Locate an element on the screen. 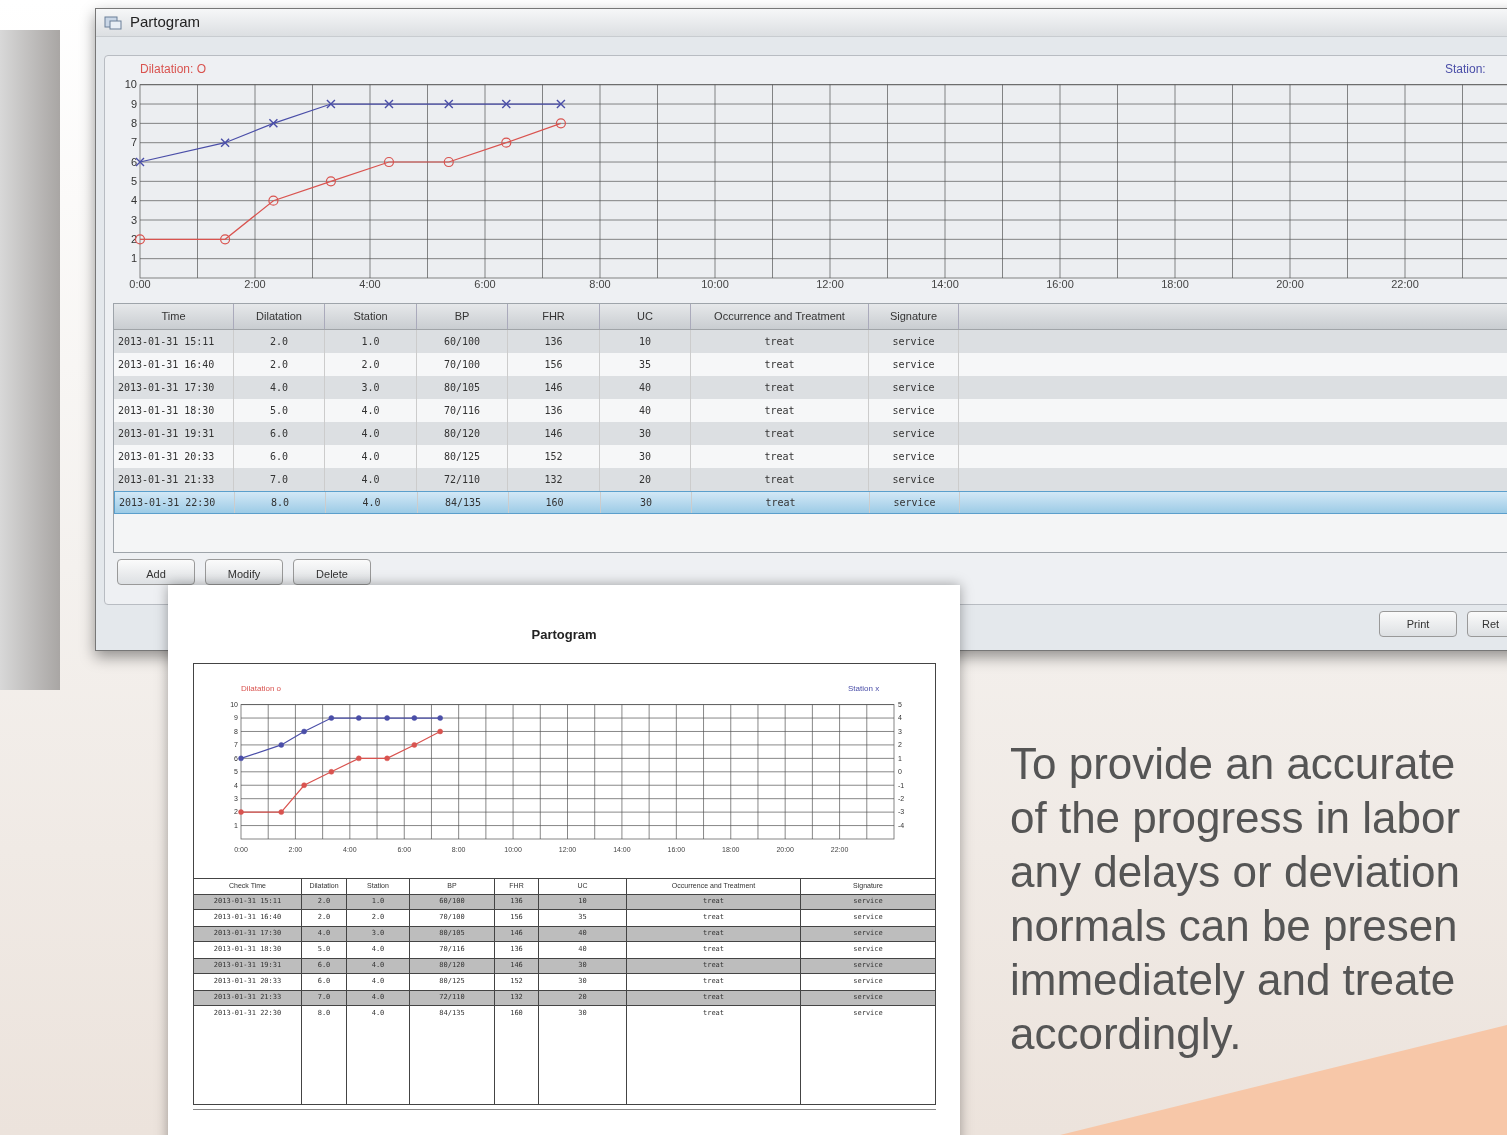  x-axis-label: 18:00 is located at coordinates (1175, 284).